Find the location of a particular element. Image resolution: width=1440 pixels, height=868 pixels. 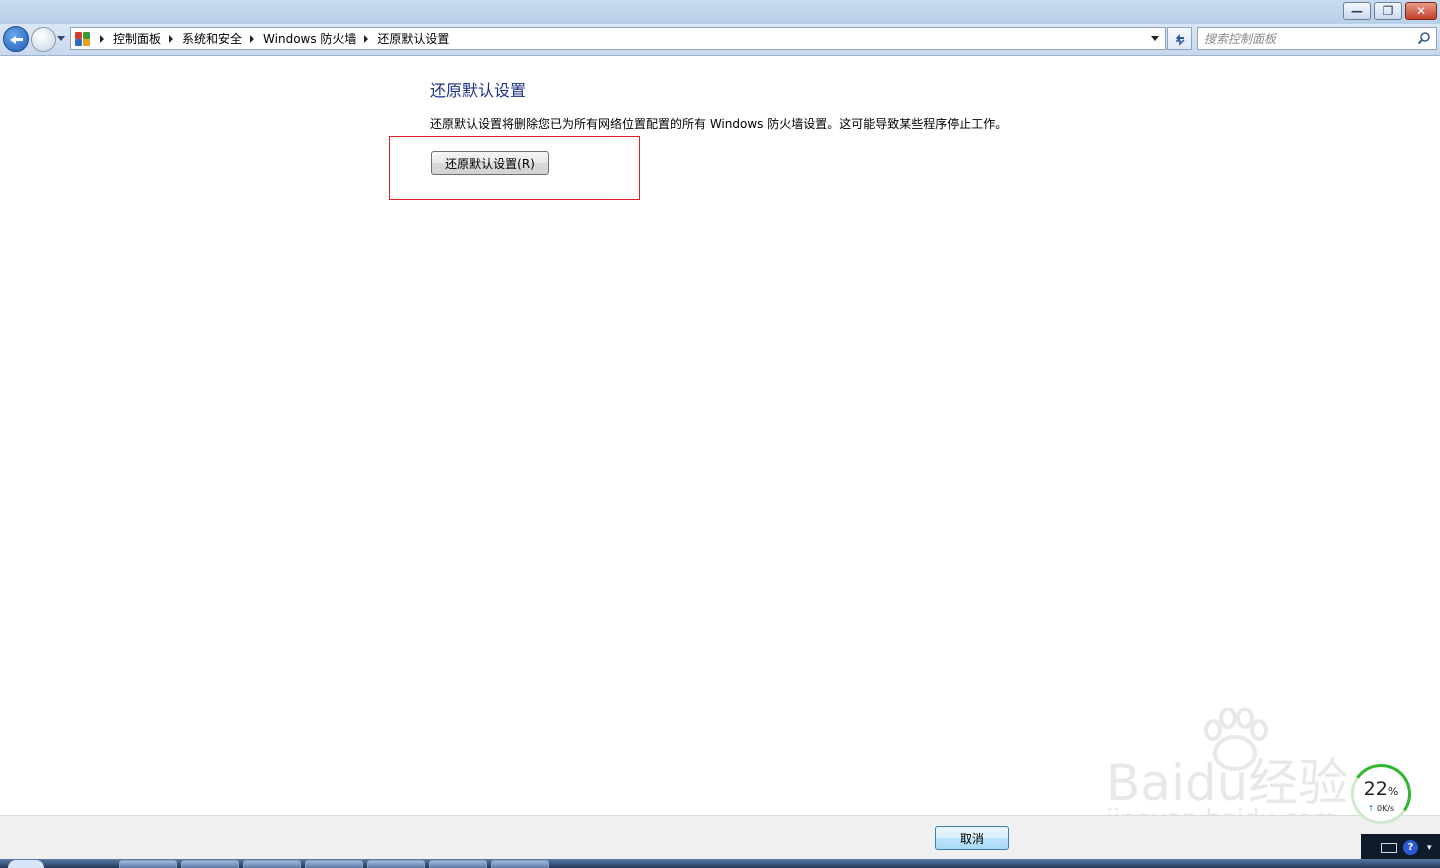

page-title: 还原默认设置 is located at coordinates (478, 90).